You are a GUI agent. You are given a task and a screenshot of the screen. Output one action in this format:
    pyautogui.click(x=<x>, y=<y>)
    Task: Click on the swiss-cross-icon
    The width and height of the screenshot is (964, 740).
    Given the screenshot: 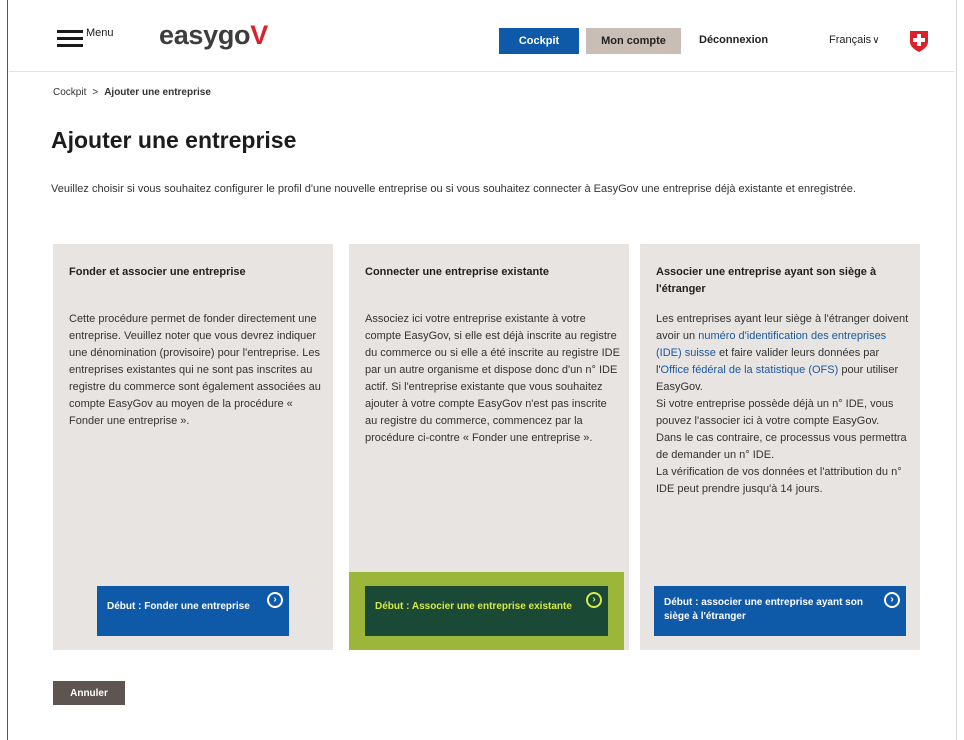 What is the action you would take?
    pyautogui.click(x=919, y=41)
    